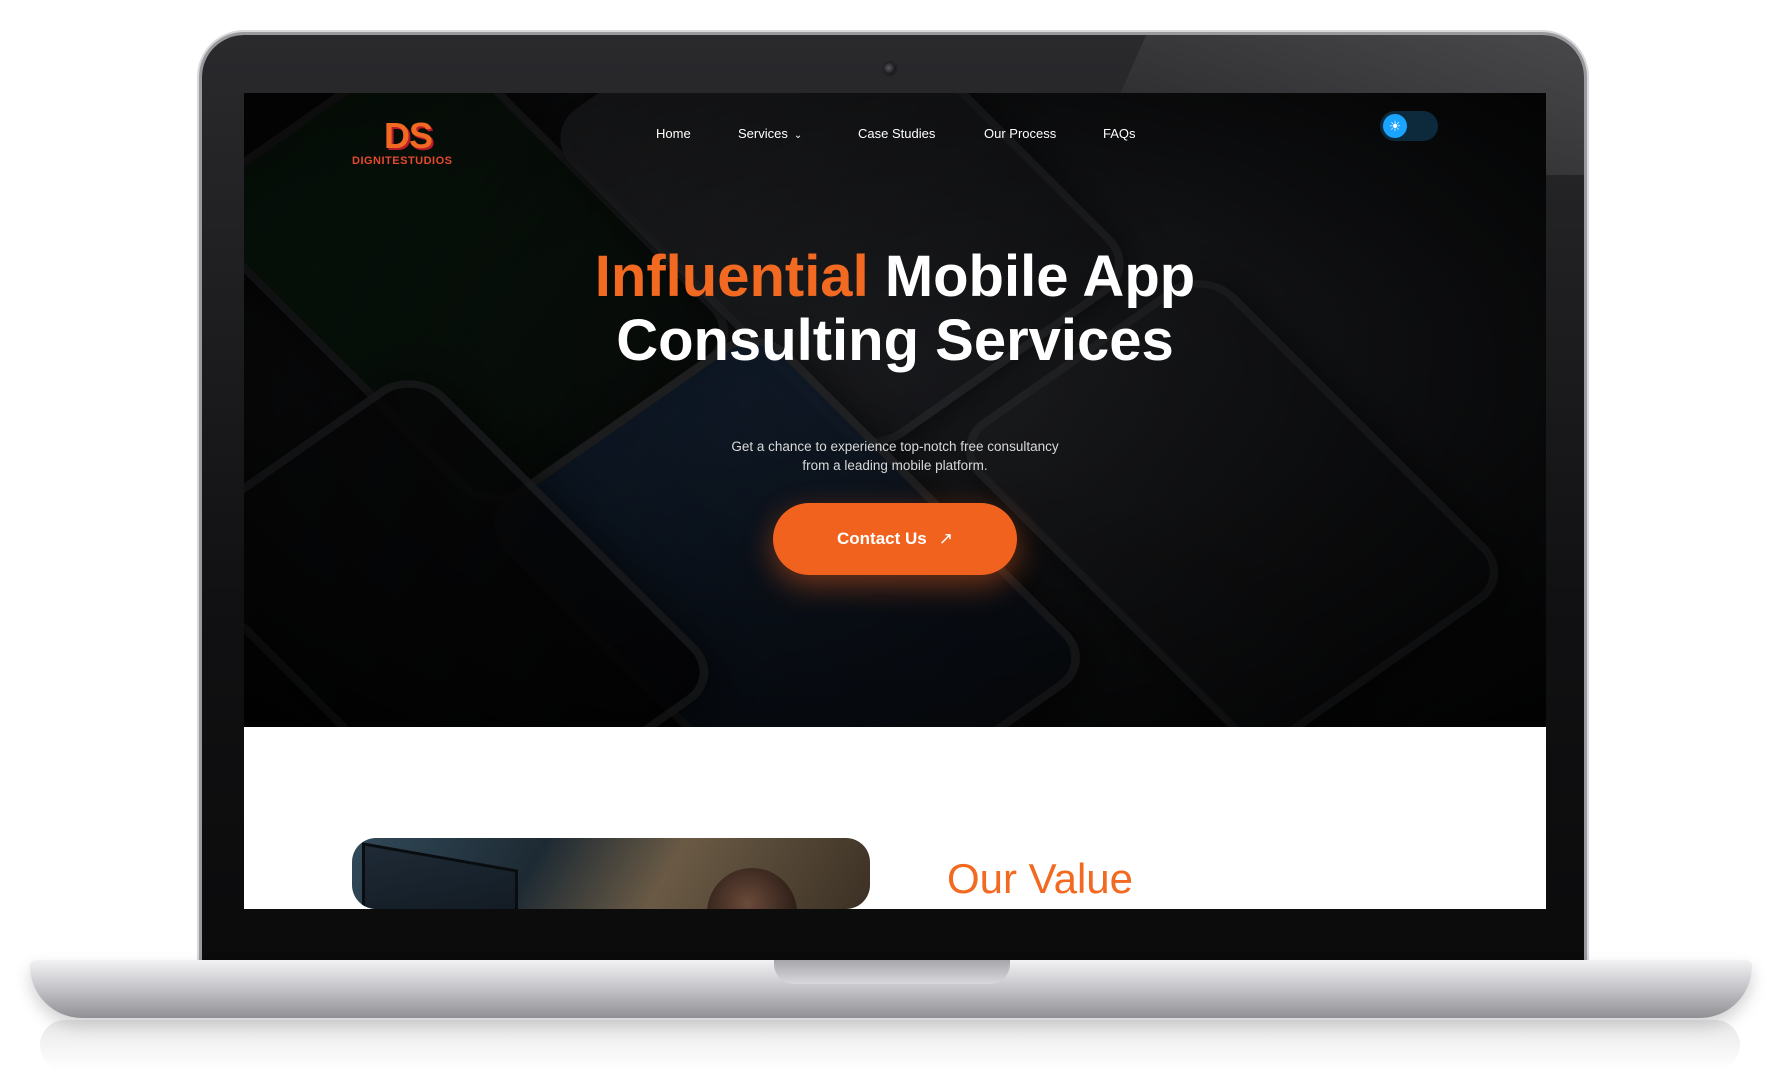  I want to click on nav-item-services: Services ⌄, so click(770, 133).